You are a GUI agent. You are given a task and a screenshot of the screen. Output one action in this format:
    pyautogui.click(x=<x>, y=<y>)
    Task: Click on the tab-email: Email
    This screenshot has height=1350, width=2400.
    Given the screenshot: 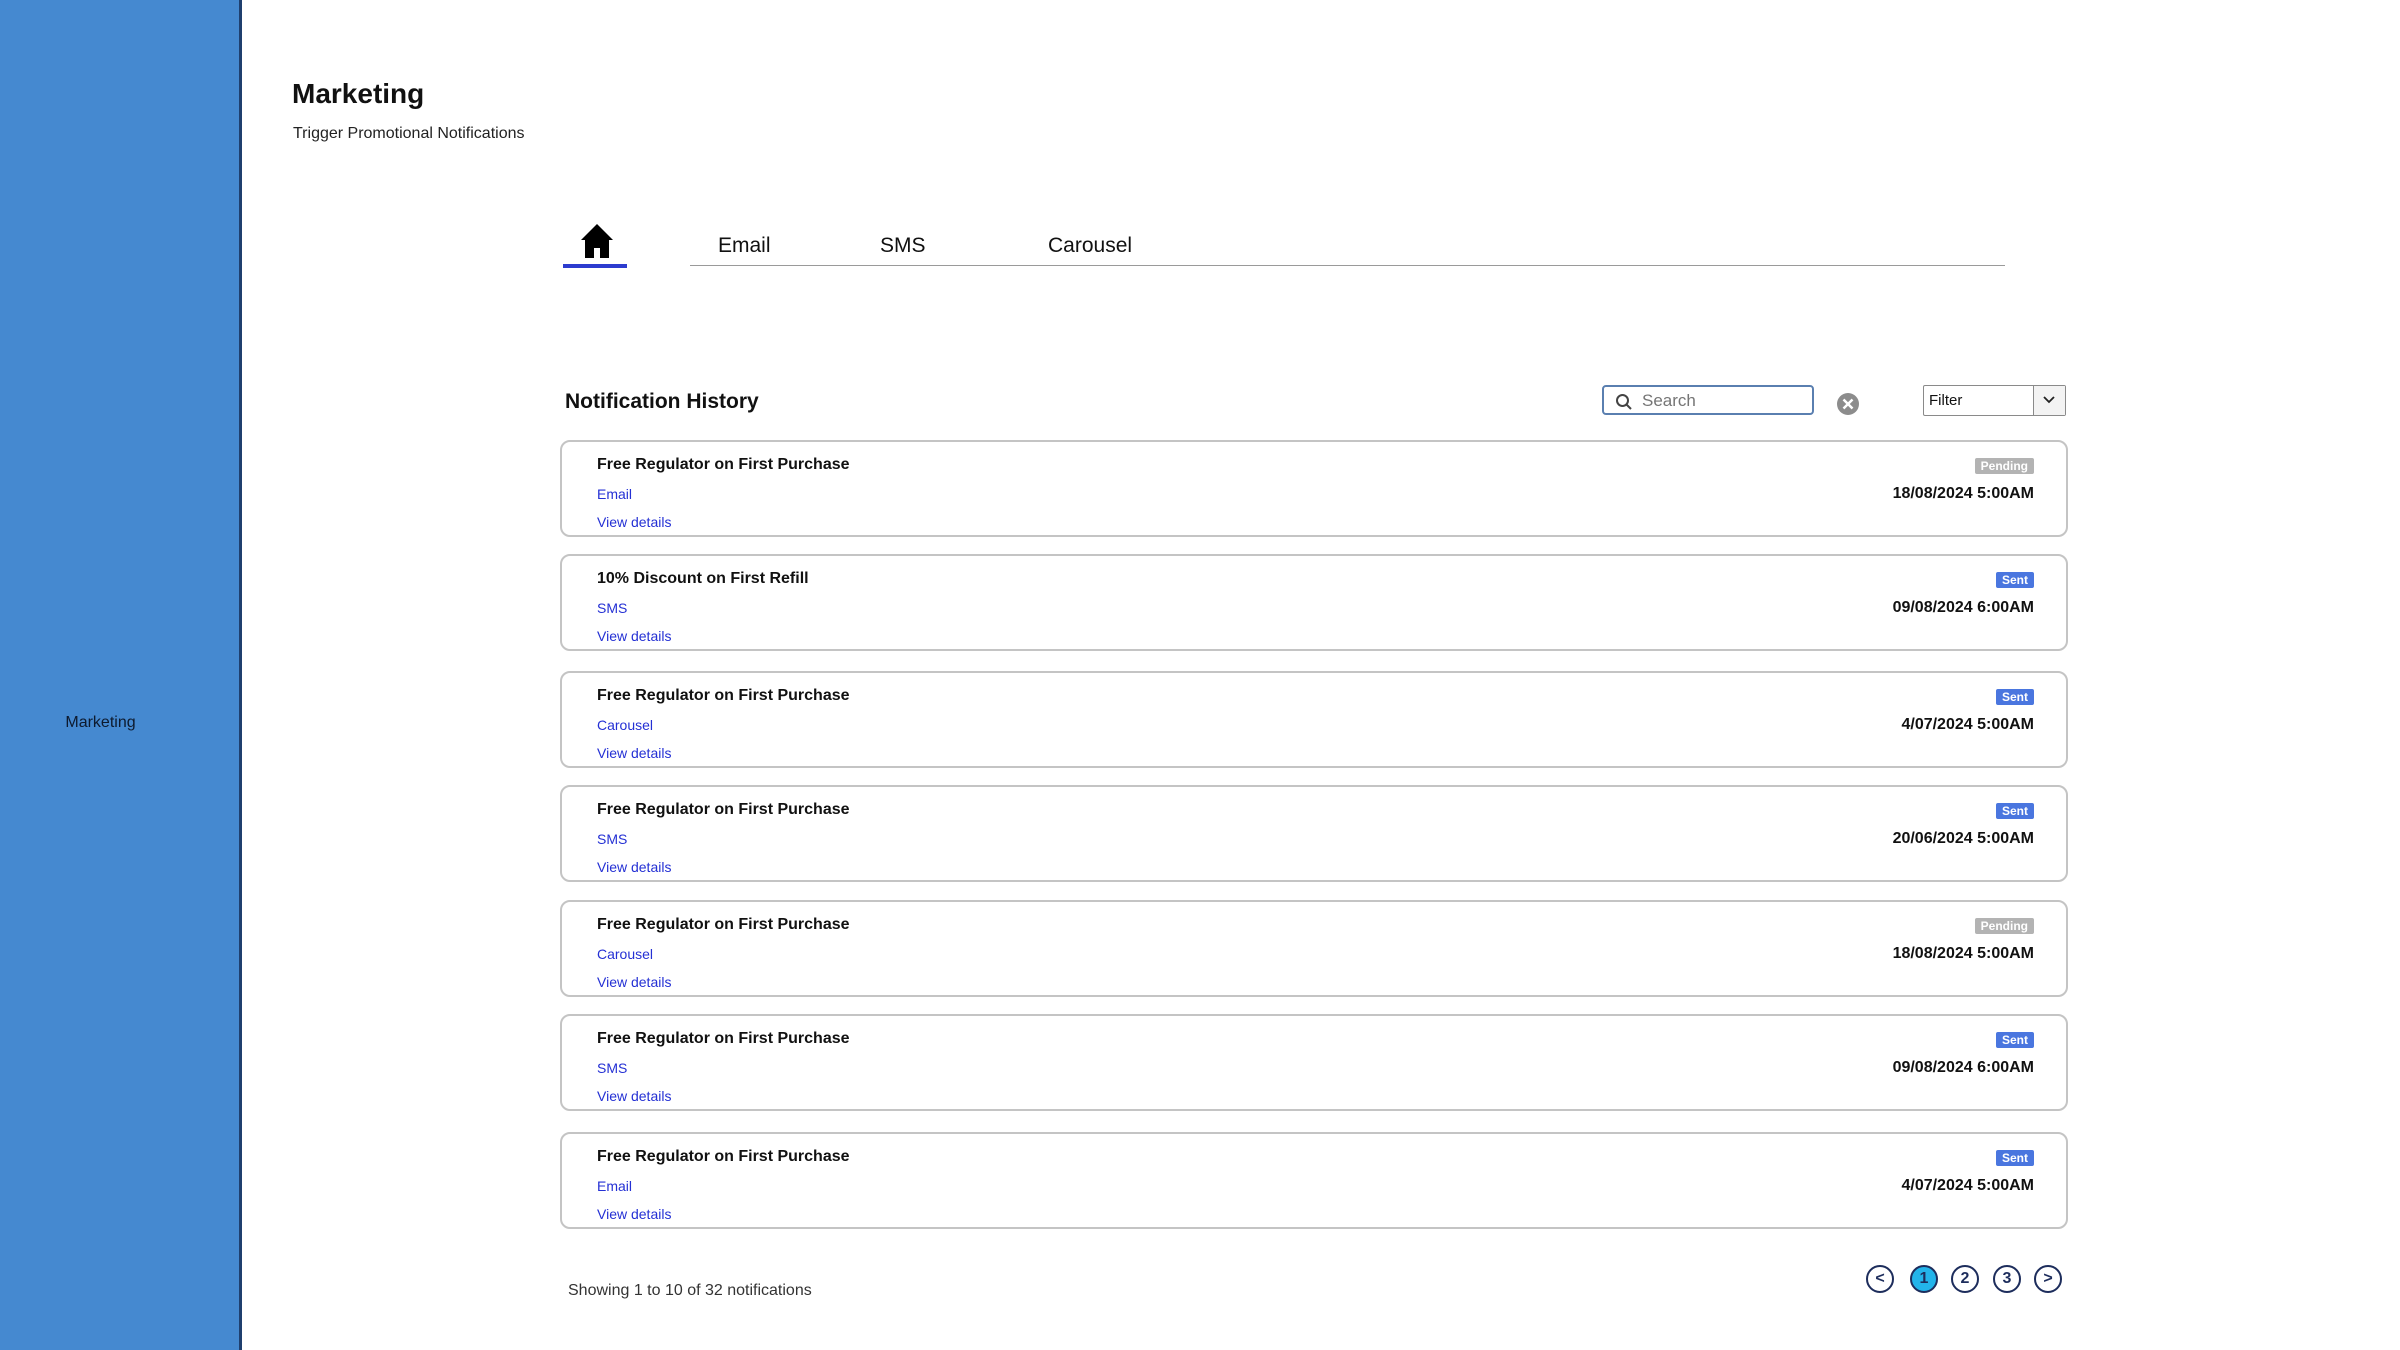 What is the action you would take?
    pyautogui.click(x=744, y=246)
    